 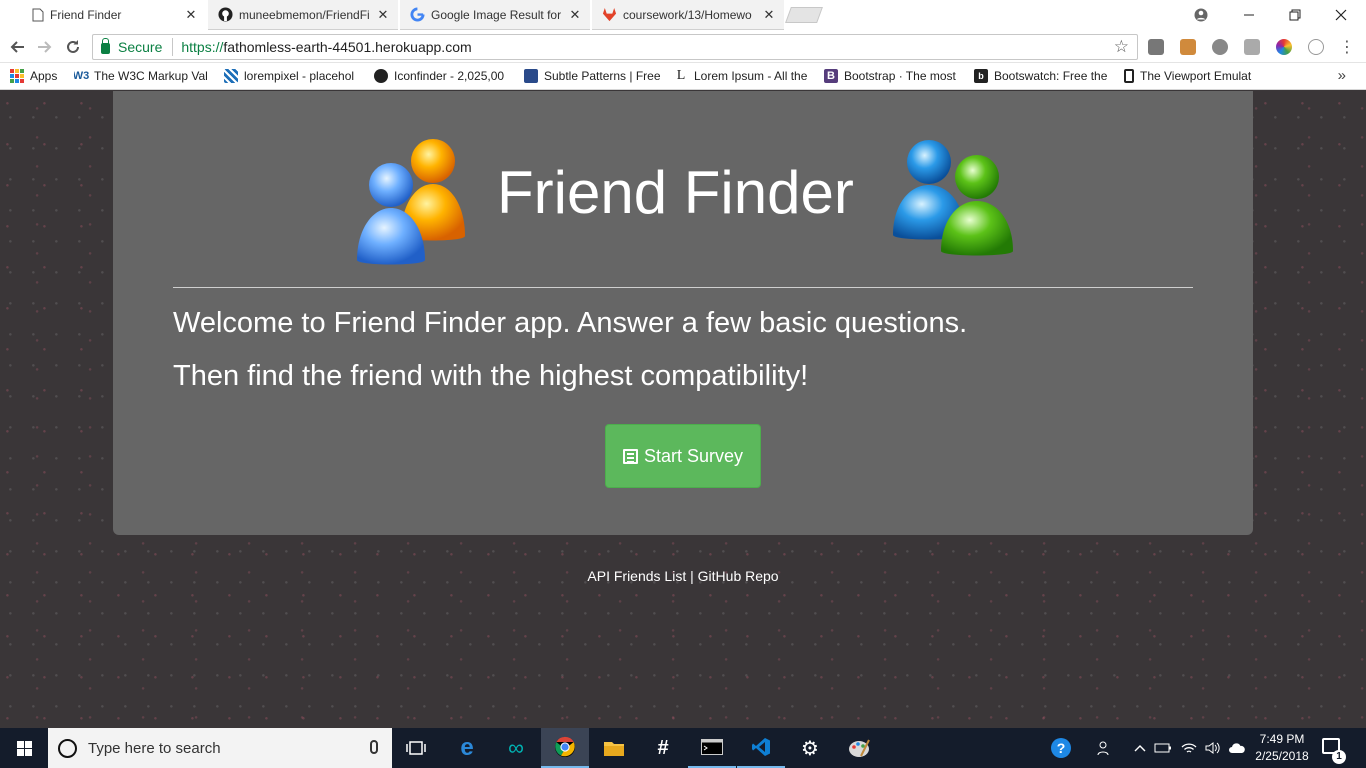 I want to click on lorem-ipsum-icon: L, so click(x=681, y=75).